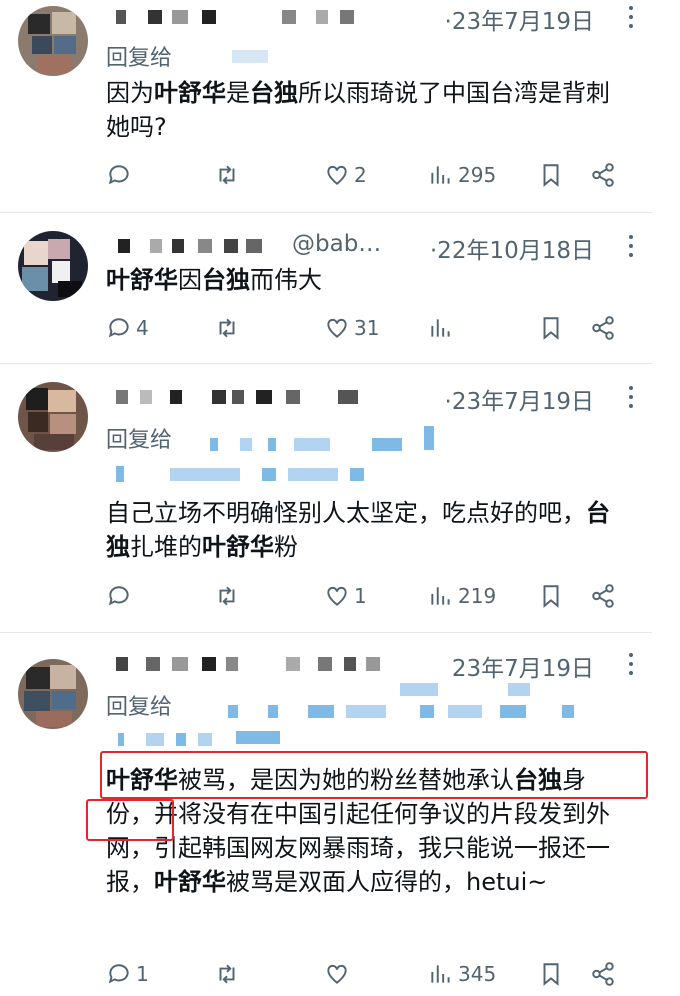 This screenshot has width=680, height=996. Describe the element at coordinates (512, 248) in the screenshot. I see `post-date: ·22年10月18日` at that location.